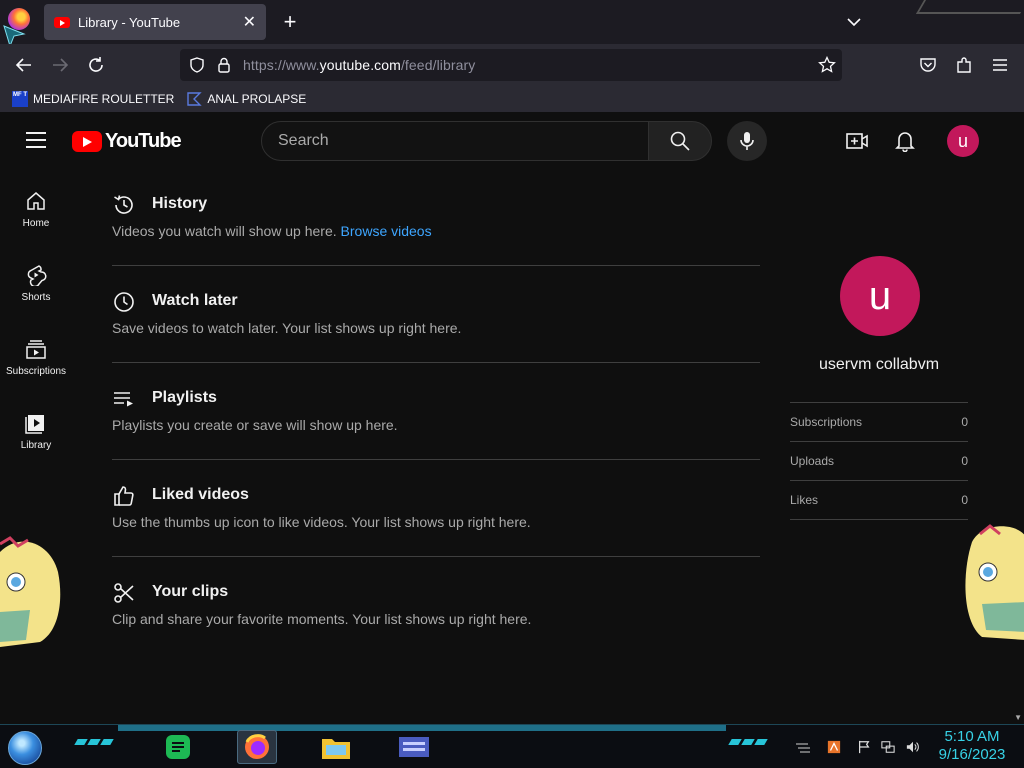 The width and height of the screenshot is (1024, 768). What do you see at coordinates (87, 141) in the screenshot?
I see `youtube-play-icon` at bounding box center [87, 141].